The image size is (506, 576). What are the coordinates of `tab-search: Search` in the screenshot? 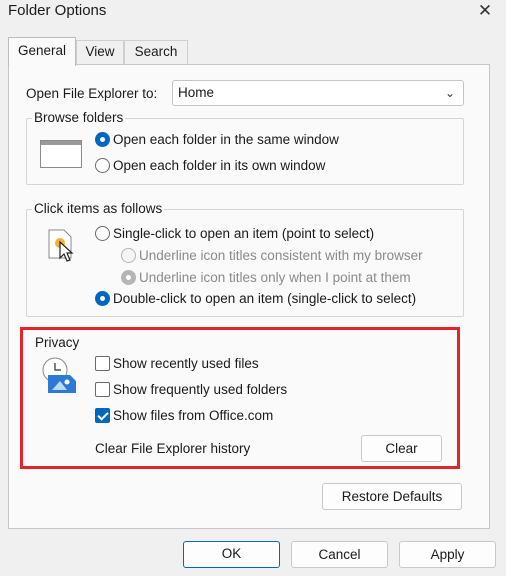 It's located at (156, 52).